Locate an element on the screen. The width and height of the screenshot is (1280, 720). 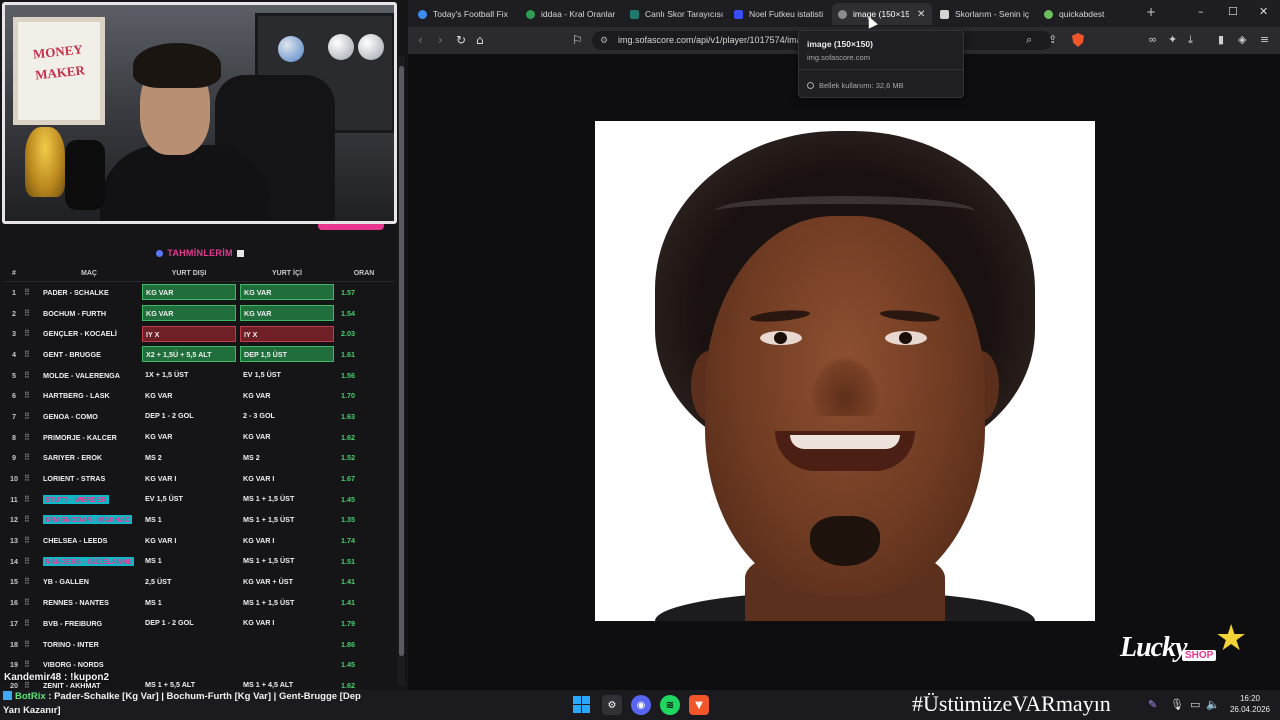
maximize-icon: ☐ is located at coordinates (1233, 11).